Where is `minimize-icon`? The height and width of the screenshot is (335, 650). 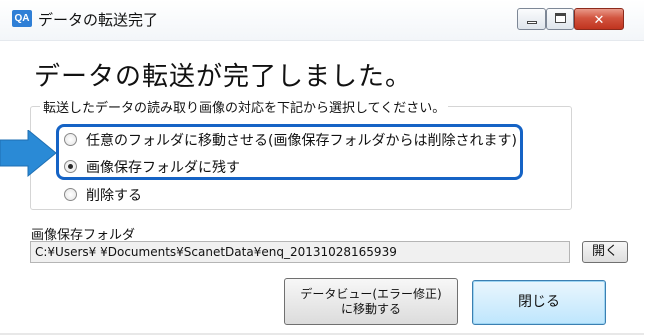
minimize-icon is located at coordinates (532, 22).